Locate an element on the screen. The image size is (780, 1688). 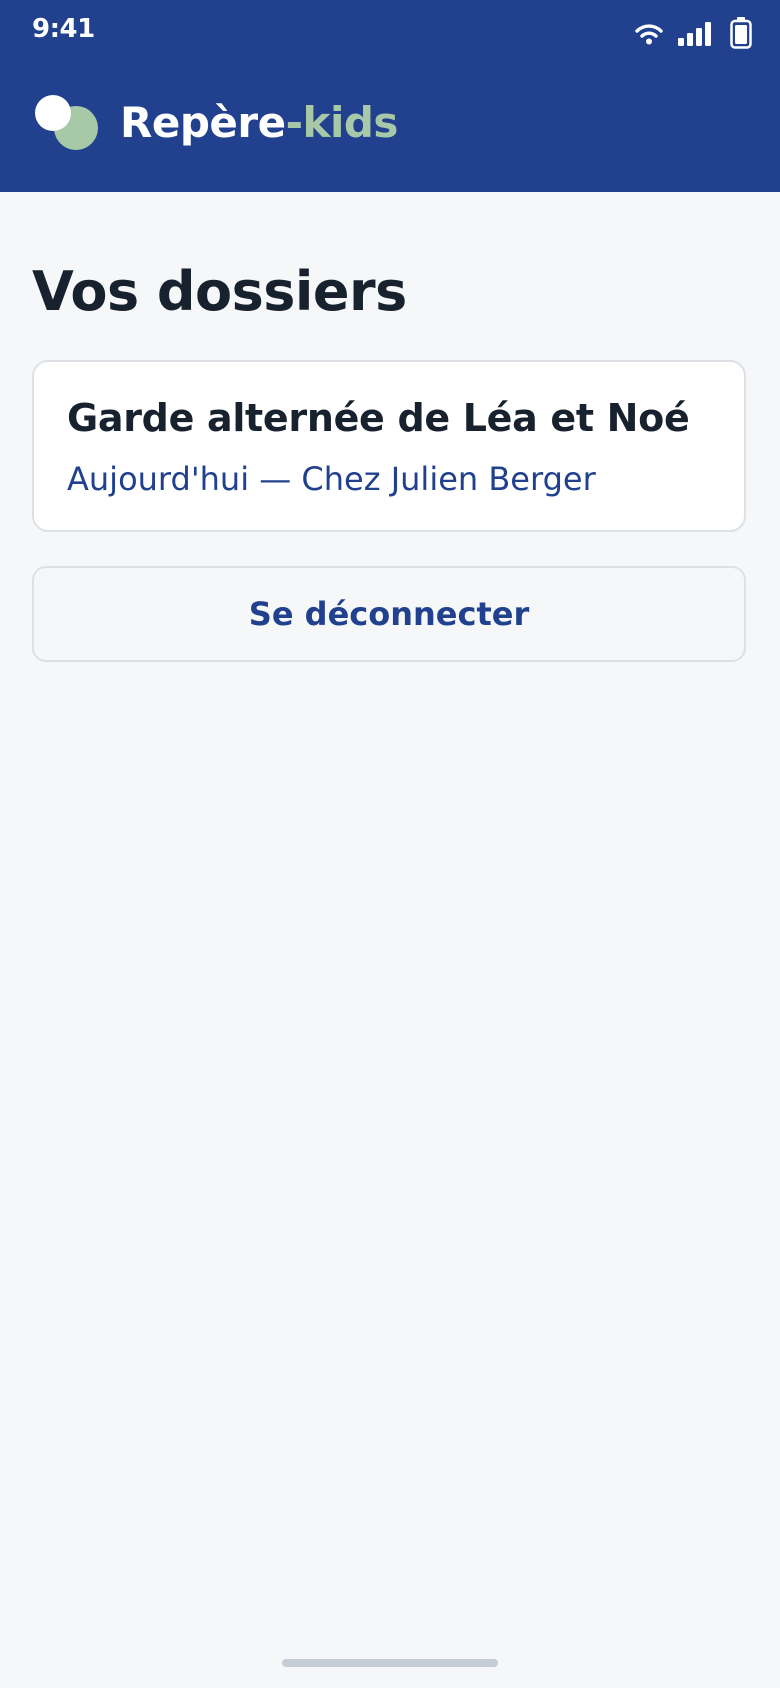
battery-icon is located at coordinates (741, 33).